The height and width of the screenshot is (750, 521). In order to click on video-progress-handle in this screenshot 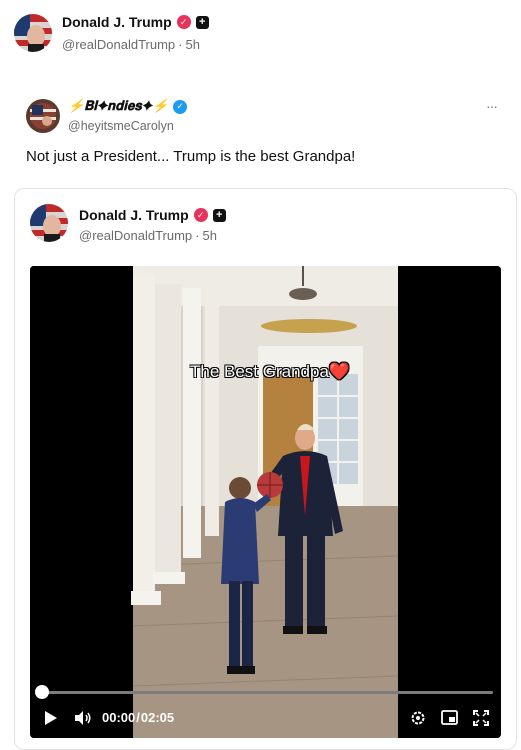, I will do `click(42, 692)`.